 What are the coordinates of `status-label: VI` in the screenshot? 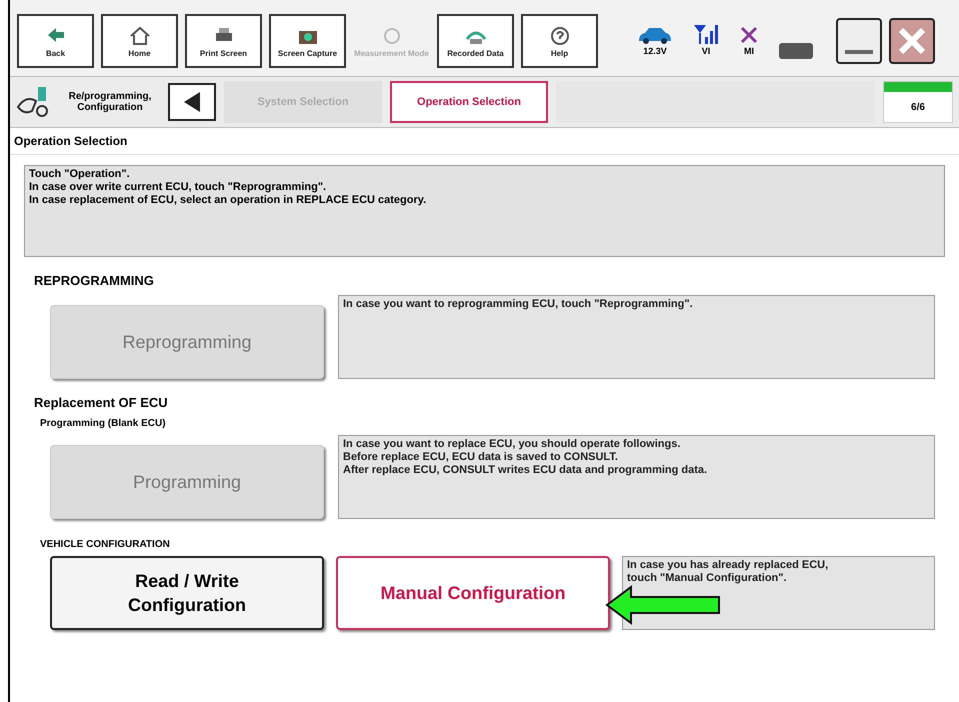 It's located at (706, 51).